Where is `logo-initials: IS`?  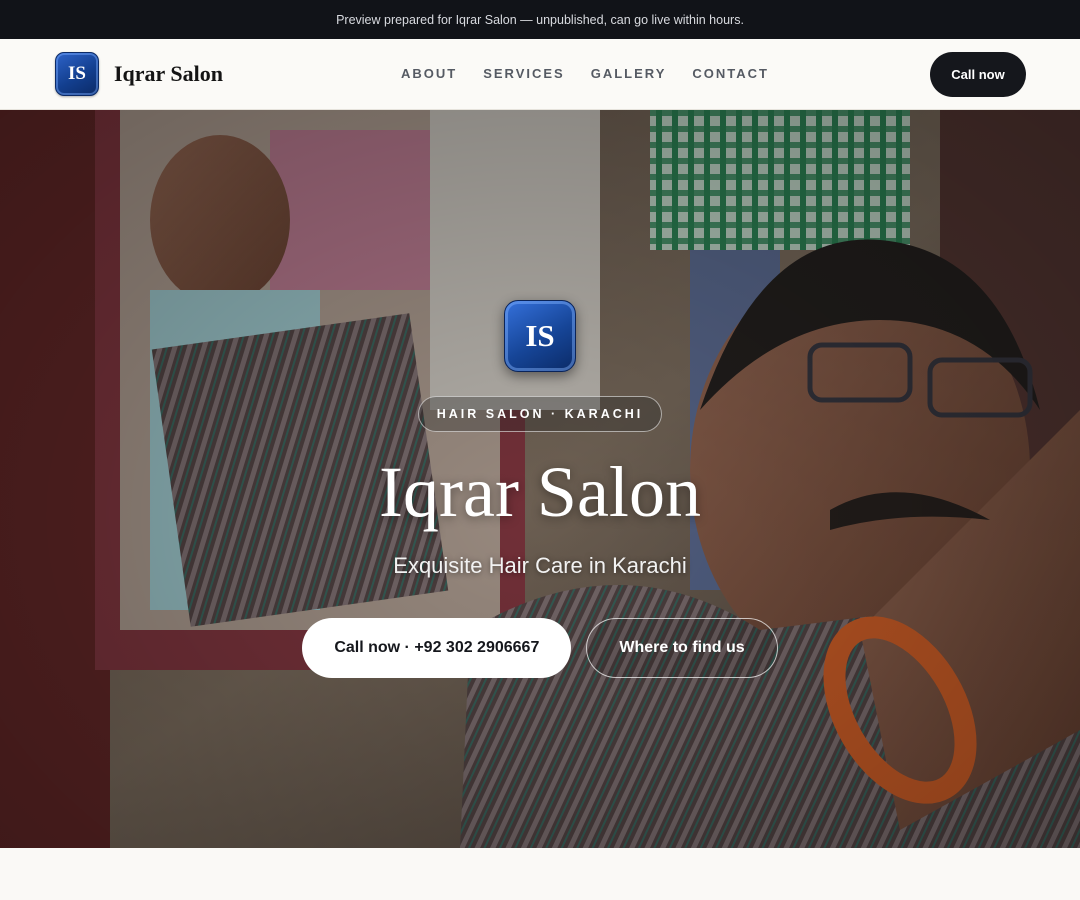 logo-initials: IS is located at coordinates (77, 73).